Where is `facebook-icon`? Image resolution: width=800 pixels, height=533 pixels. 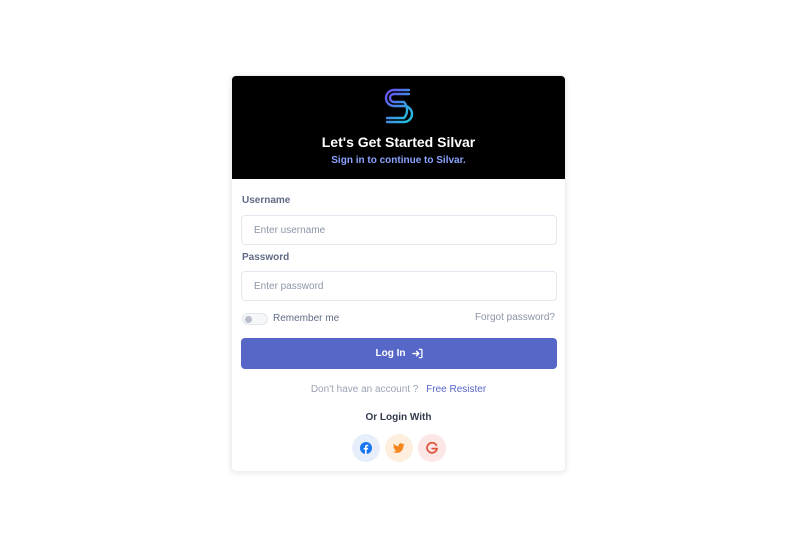 facebook-icon is located at coordinates (366, 448).